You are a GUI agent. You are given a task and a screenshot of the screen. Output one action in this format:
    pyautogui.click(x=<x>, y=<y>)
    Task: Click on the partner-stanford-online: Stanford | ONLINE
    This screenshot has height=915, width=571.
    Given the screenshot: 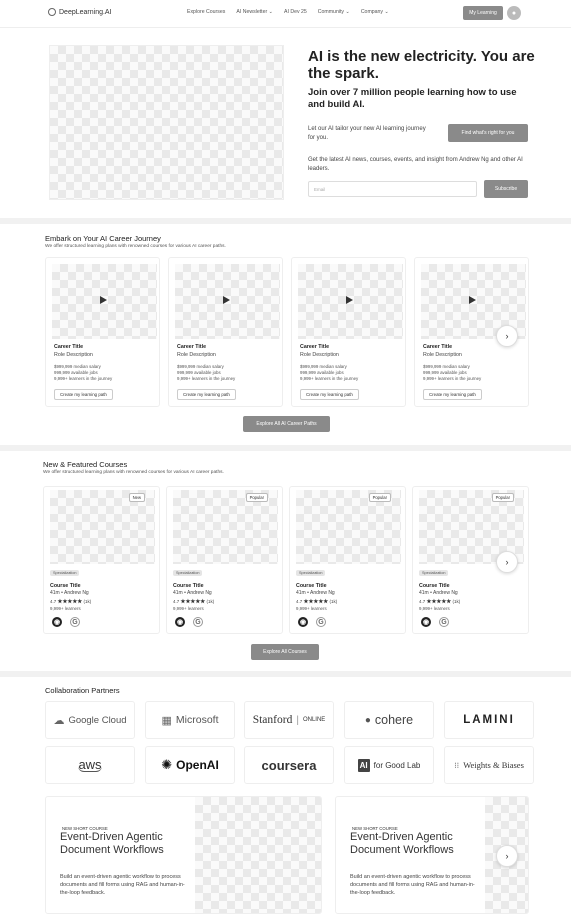 What is the action you would take?
    pyautogui.click(x=289, y=720)
    